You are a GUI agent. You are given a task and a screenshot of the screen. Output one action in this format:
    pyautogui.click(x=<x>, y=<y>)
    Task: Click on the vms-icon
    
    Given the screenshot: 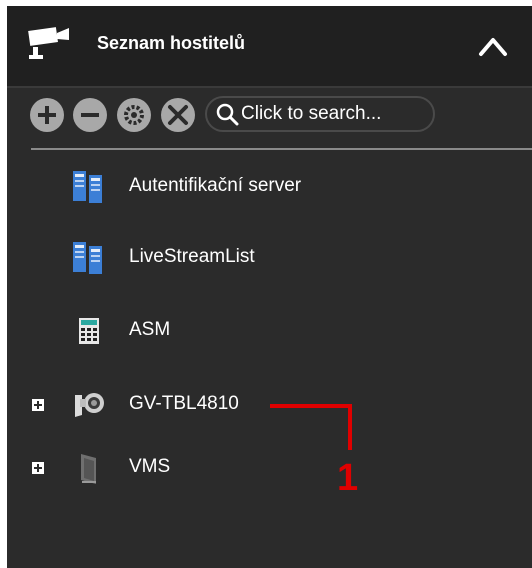 What is the action you would take?
    pyautogui.click(x=88, y=469)
    